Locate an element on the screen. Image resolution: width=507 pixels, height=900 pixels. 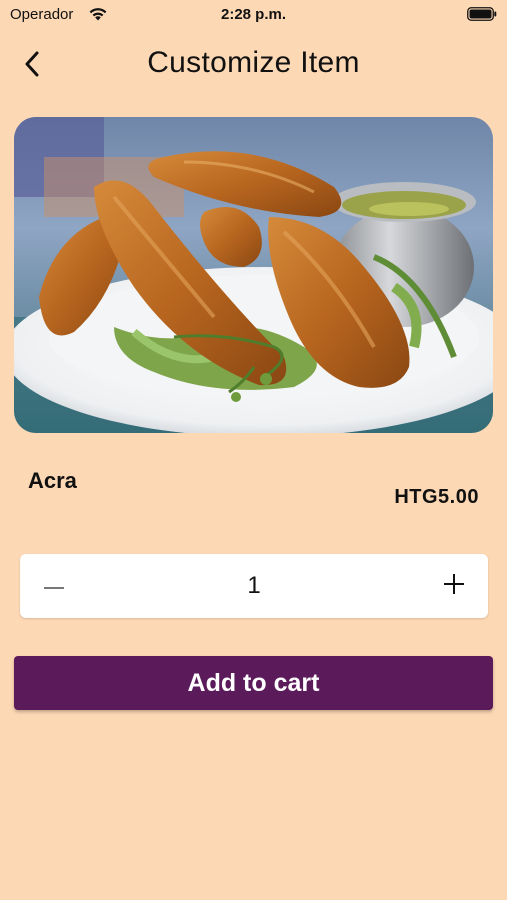
status-time: 2:28 p.m. is located at coordinates (253, 14).